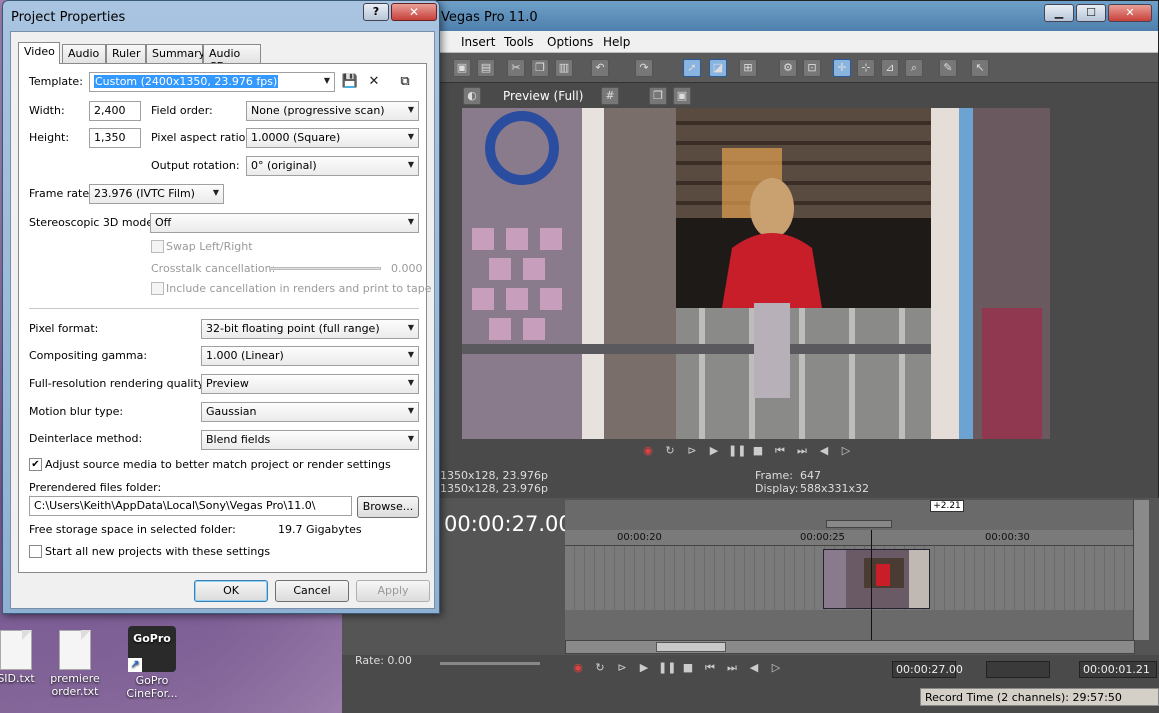 This screenshot has width=1159, height=713. I want to click on overlays-icon: #, so click(610, 96).